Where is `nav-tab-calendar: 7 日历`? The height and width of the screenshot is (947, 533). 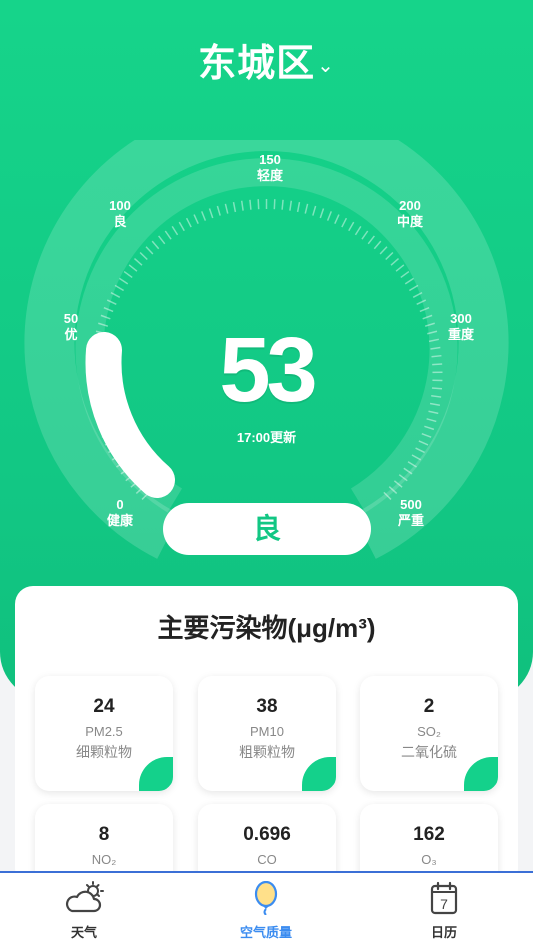 nav-tab-calendar: 7 日历 is located at coordinates (444, 911).